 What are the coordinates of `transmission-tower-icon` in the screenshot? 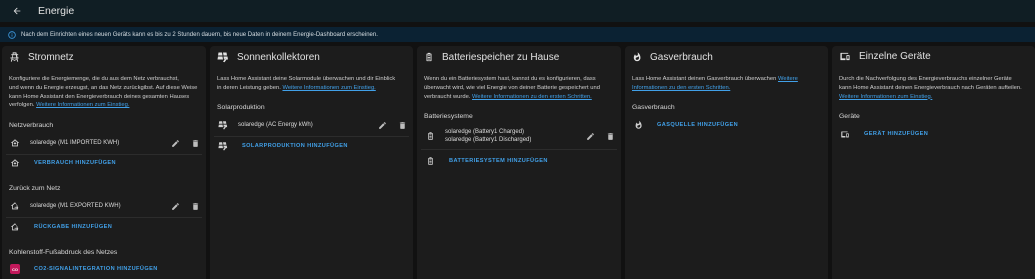 It's located at (14, 57).